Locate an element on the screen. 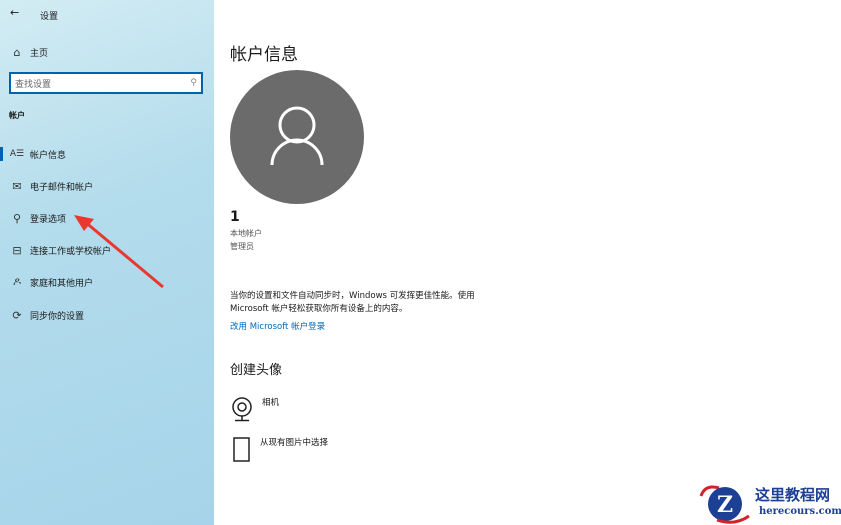 The image size is (841, 525). watermark-logo: Z 这里教程网 herecours.com is located at coordinates (768, 502).